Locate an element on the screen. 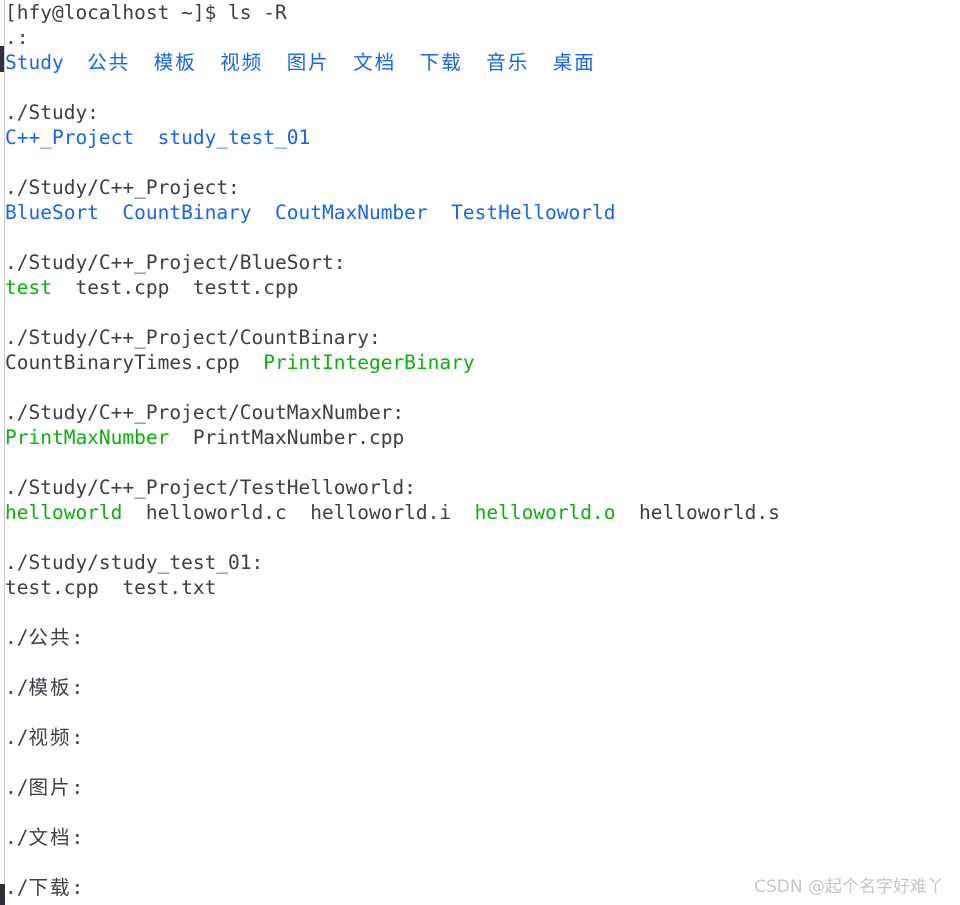  directory-entry: CountBinary is located at coordinates (187, 212).